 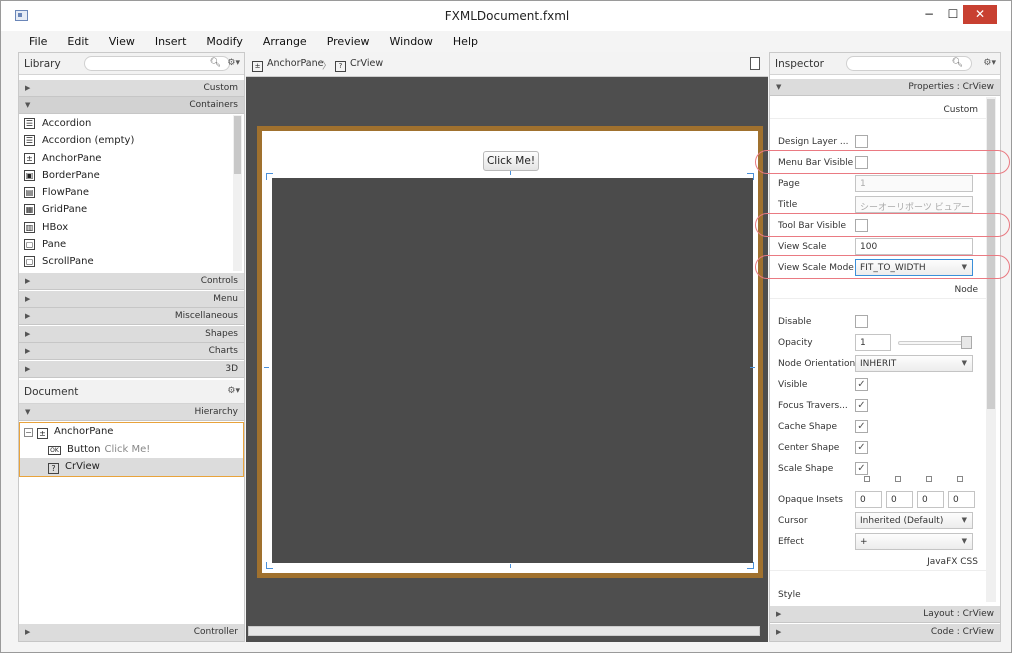 I want to click on library-search-input: 🔍︎, so click(x=157, y=63).